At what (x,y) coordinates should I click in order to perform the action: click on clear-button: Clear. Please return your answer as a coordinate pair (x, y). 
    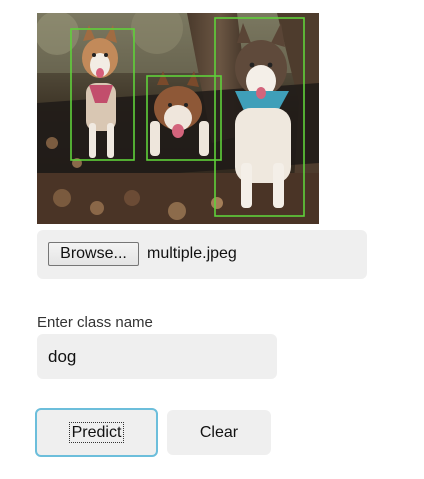
    Looking at the image, I should click on (219, 432).